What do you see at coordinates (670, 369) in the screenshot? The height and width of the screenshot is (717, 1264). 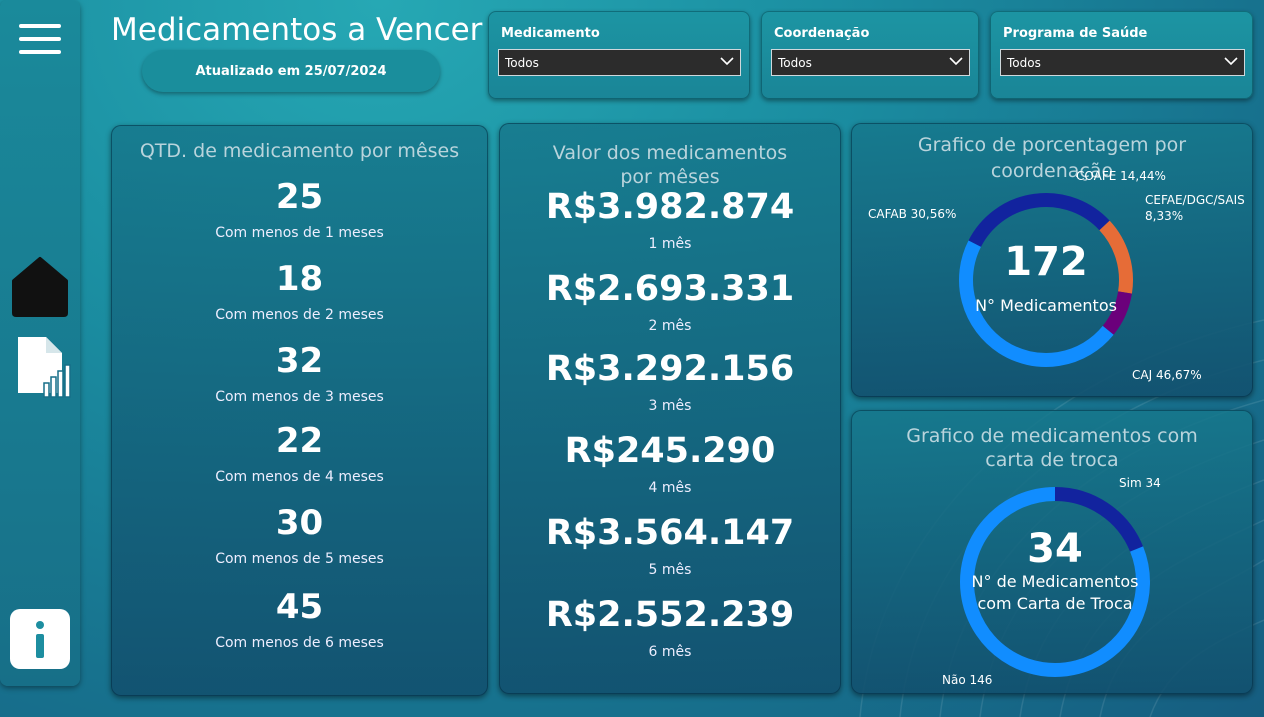 I see `valor-value: R$3.292.156` at bounding box center [670, 369].